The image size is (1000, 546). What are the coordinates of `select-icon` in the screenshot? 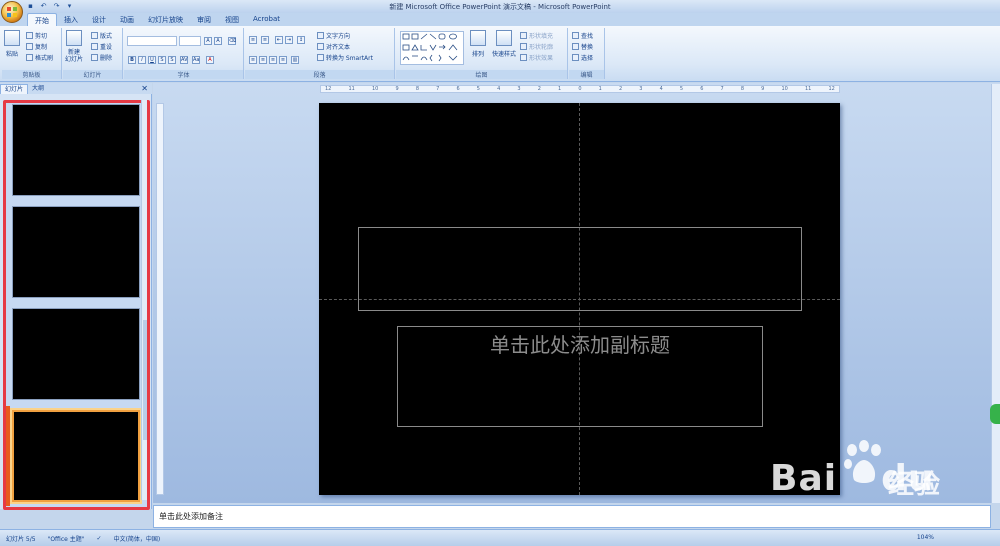 It's located at (575, 57).